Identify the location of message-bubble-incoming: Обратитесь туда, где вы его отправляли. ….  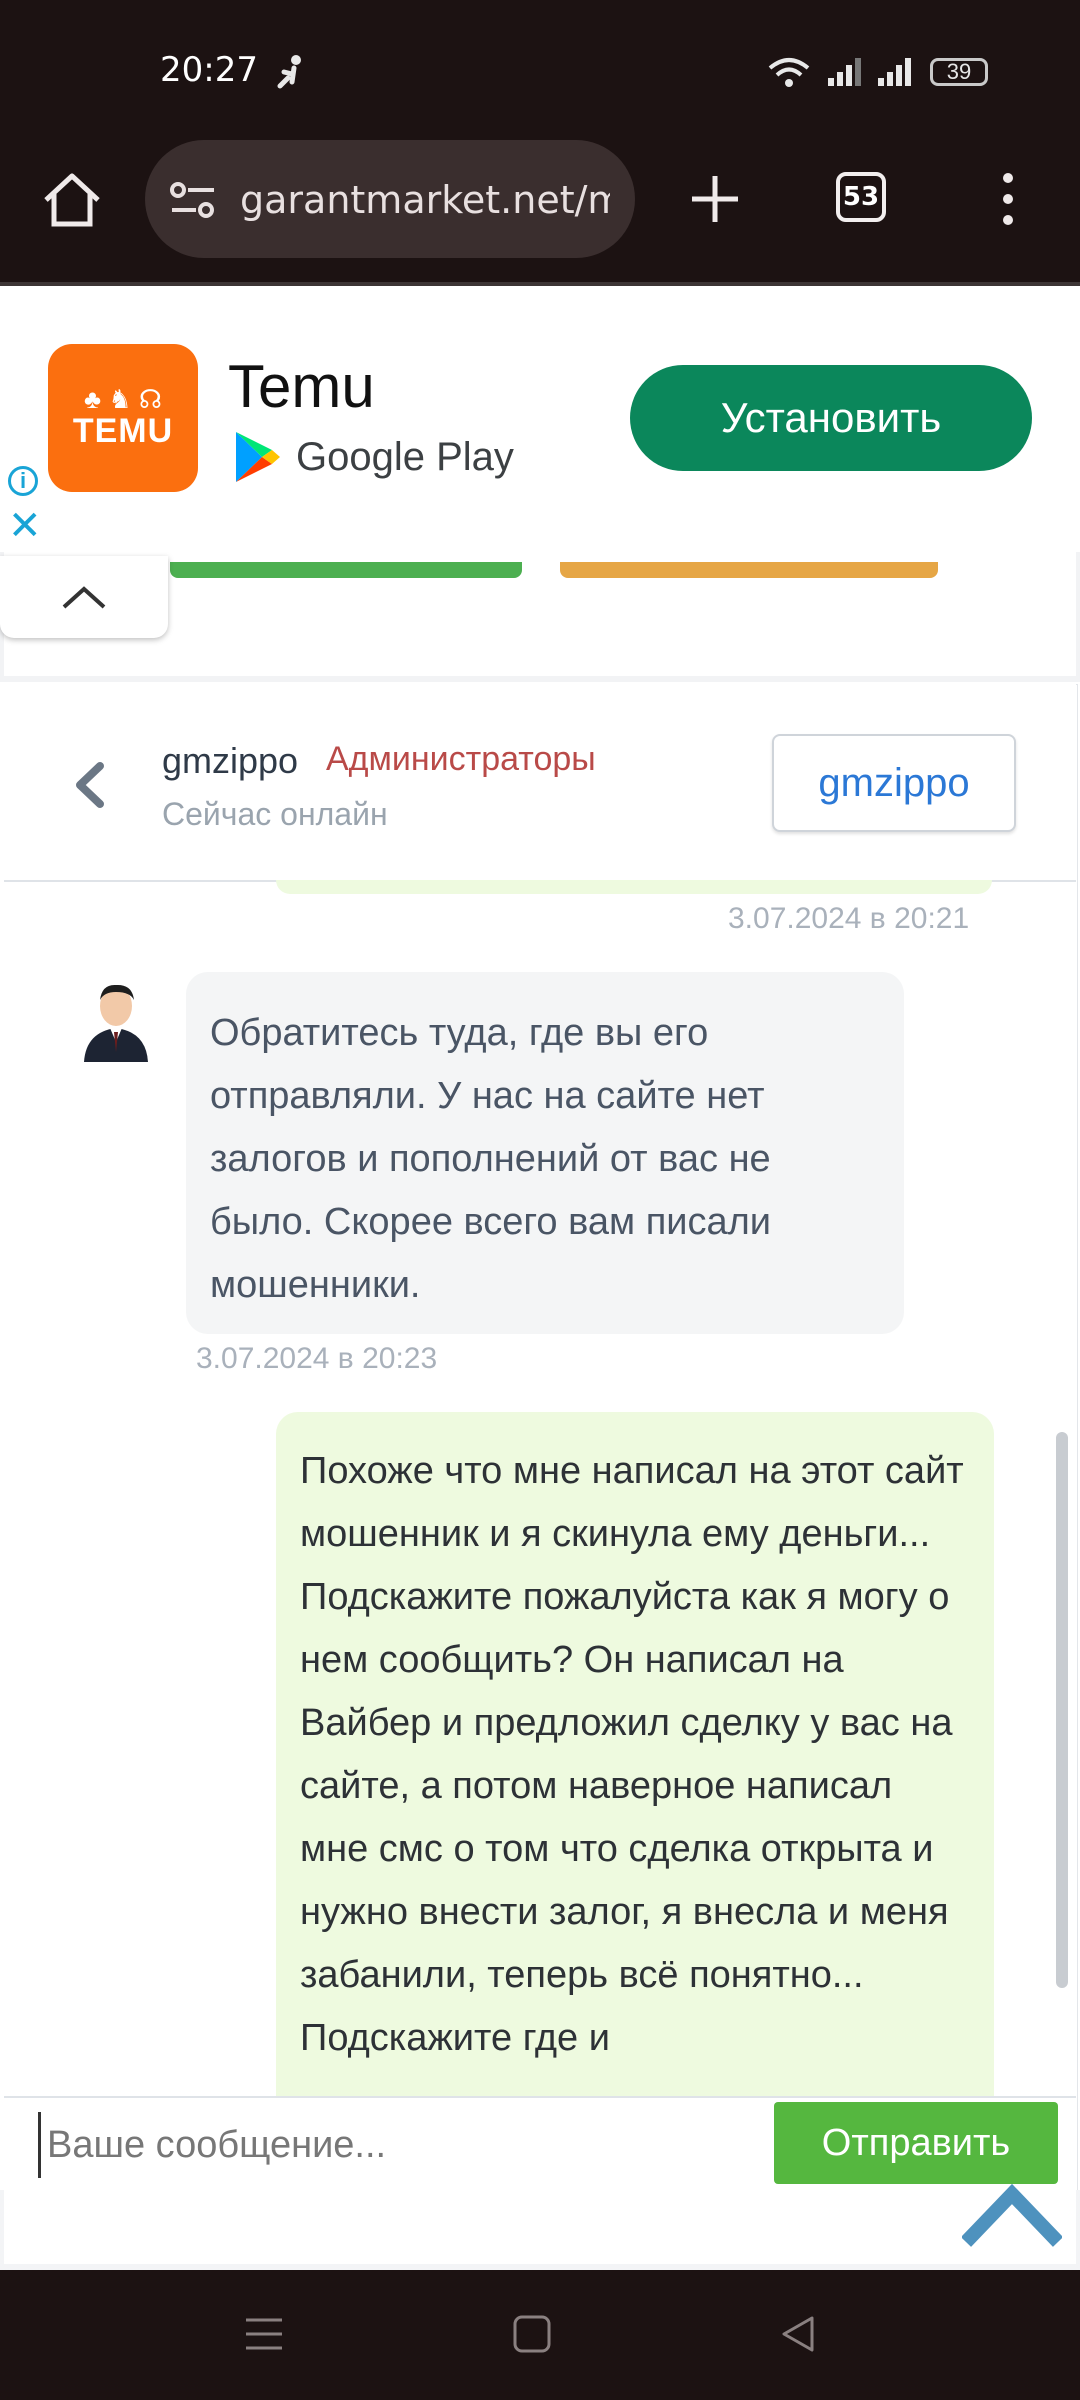
(545, 1153).